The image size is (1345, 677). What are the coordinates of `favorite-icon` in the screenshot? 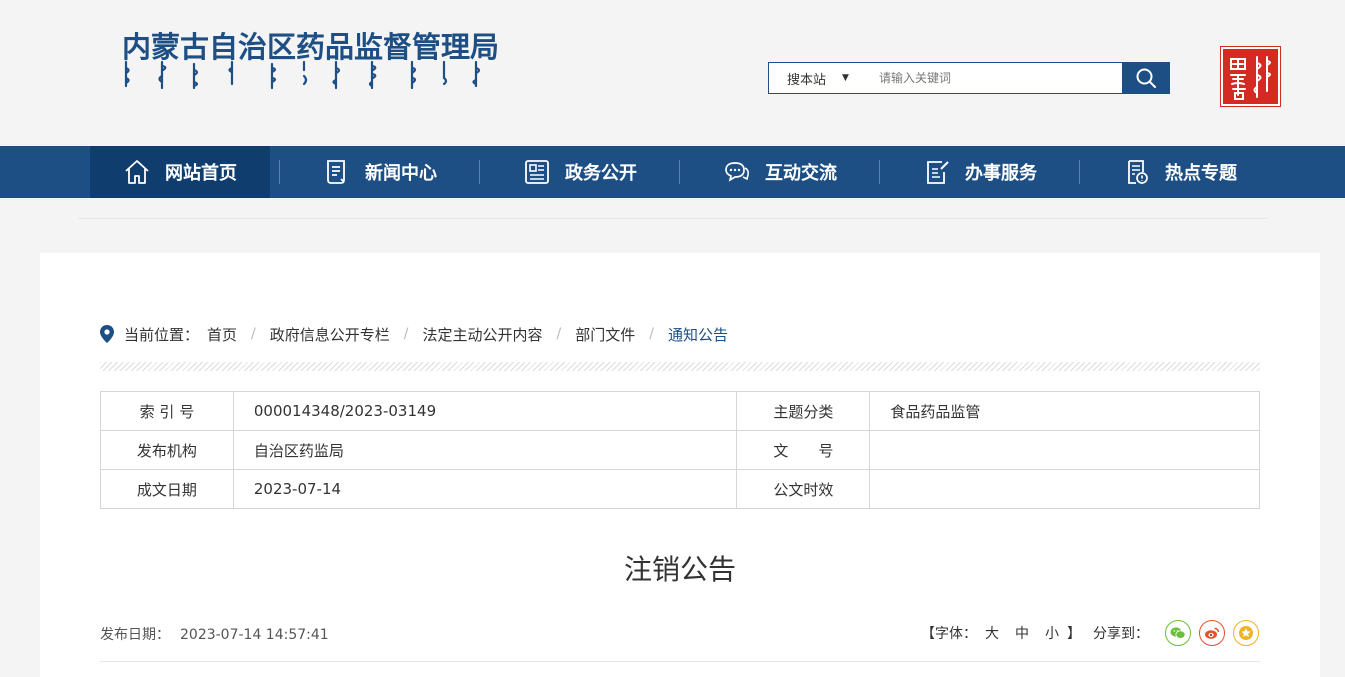 It's located at (1246, 633).